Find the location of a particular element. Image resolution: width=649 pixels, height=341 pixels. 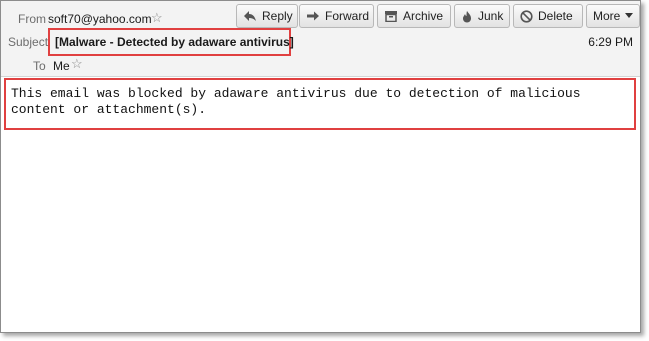

archive-button: Archive is located at coordinates (414, 16).